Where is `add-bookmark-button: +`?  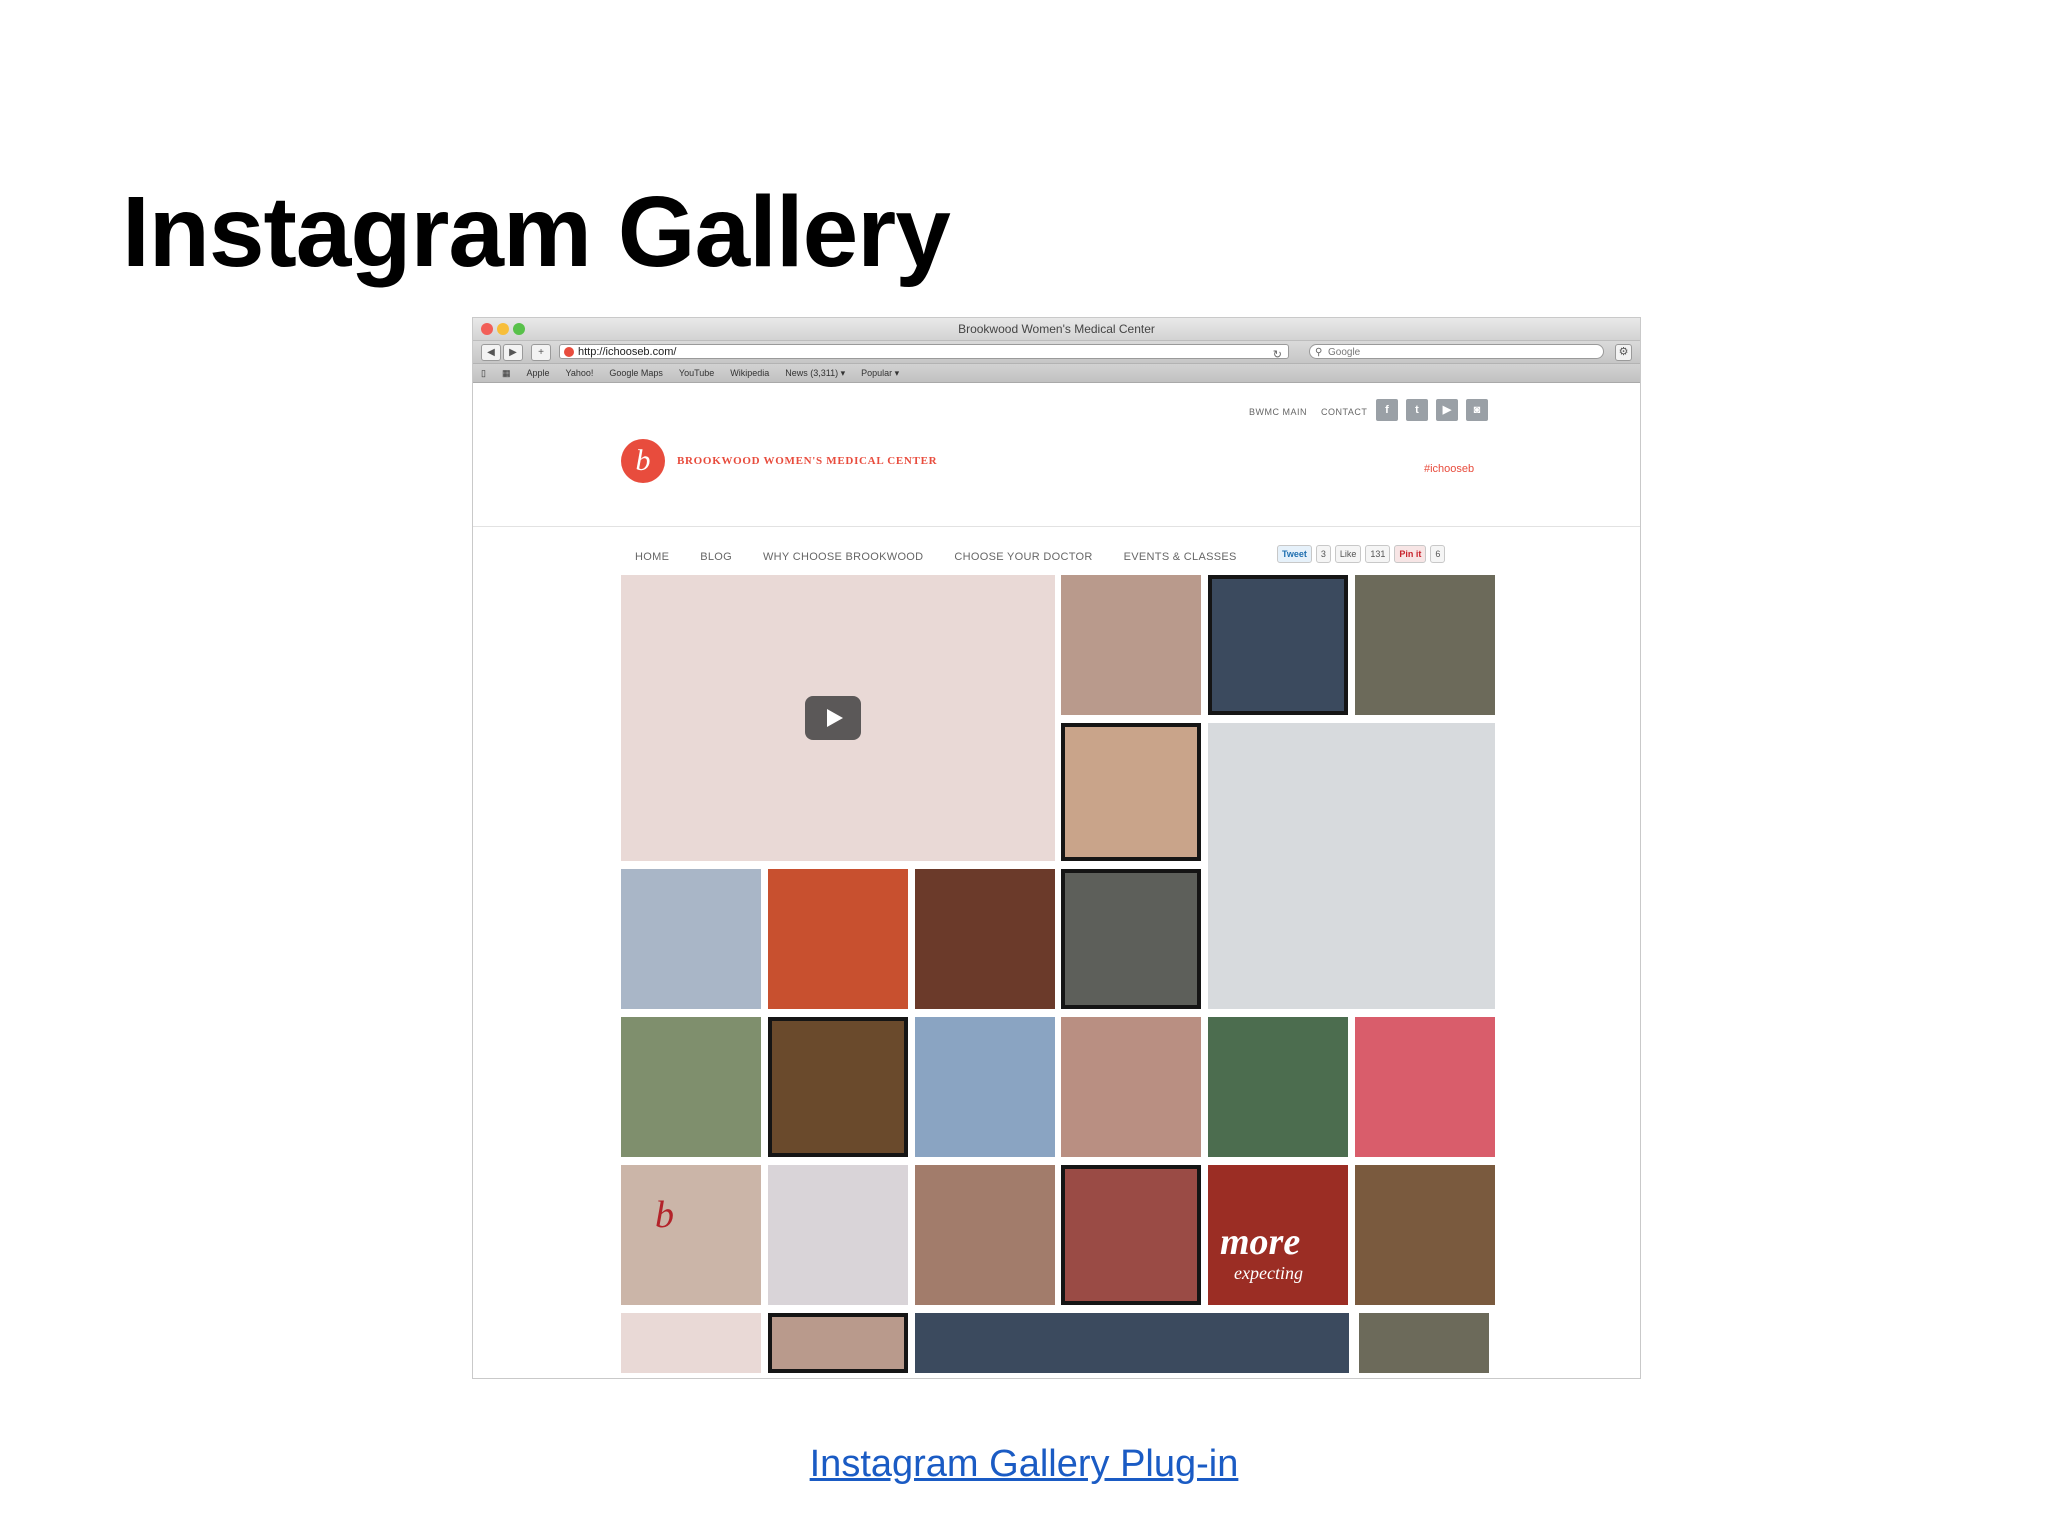
add-bookmark-button: + is located at coordinates (541, 352).